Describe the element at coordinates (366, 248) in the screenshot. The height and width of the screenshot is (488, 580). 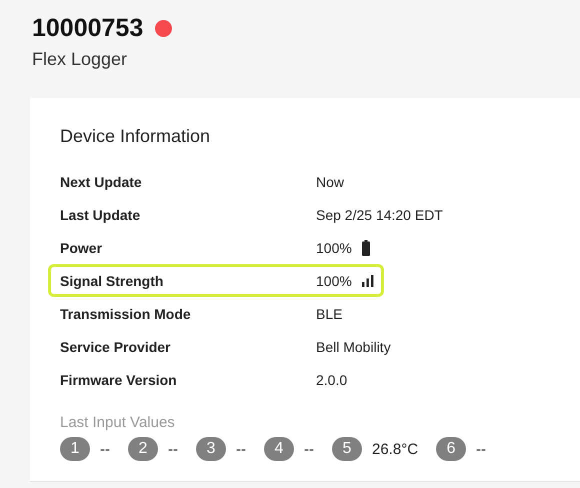
I see `battery-icon` at that location.